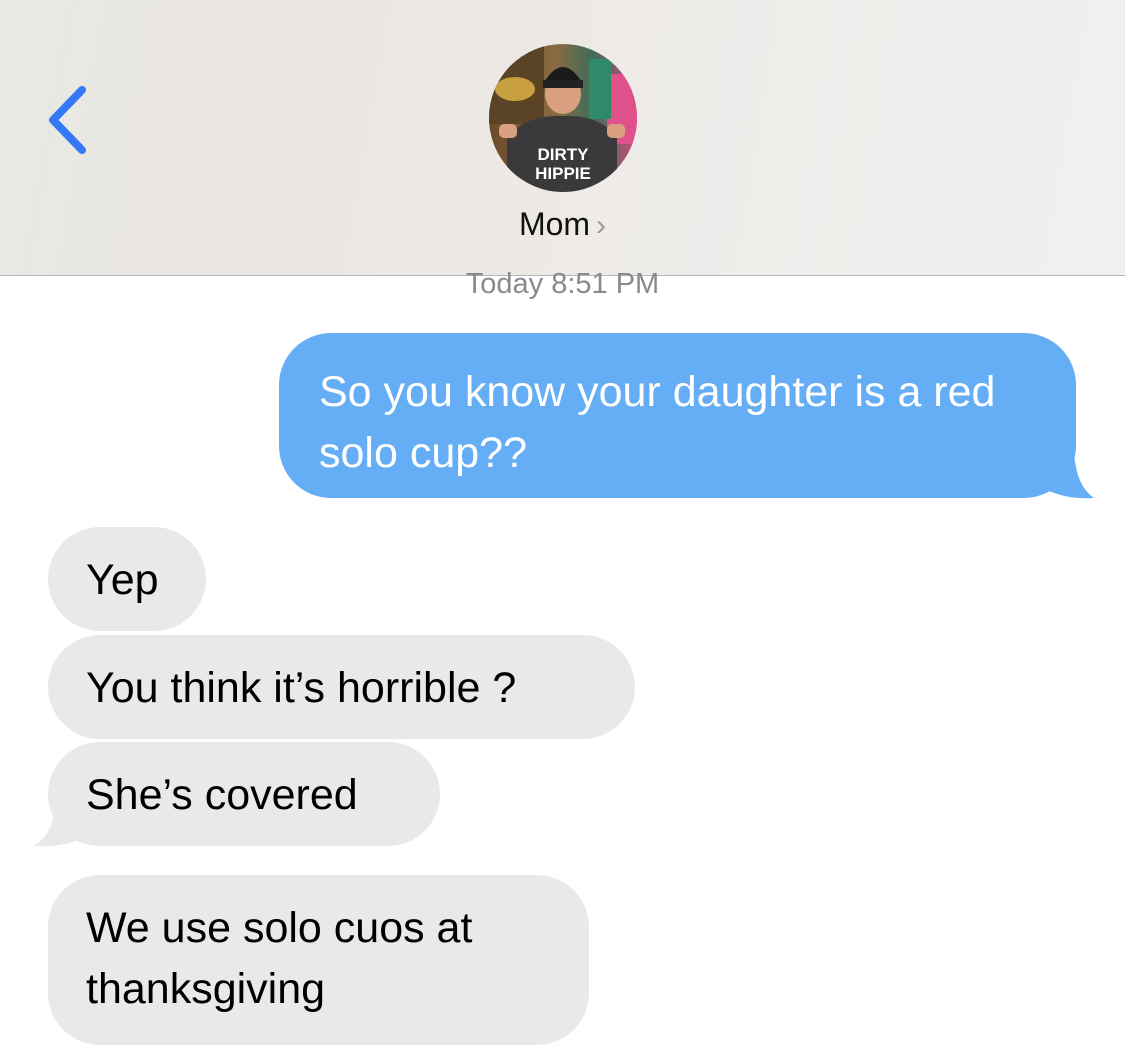 The width and height of the screenshot is (1125, 1045). Describe the element at coordinates (244, 794) in the screenshot. I see `received-message-bubble: She’s covered` at that location.